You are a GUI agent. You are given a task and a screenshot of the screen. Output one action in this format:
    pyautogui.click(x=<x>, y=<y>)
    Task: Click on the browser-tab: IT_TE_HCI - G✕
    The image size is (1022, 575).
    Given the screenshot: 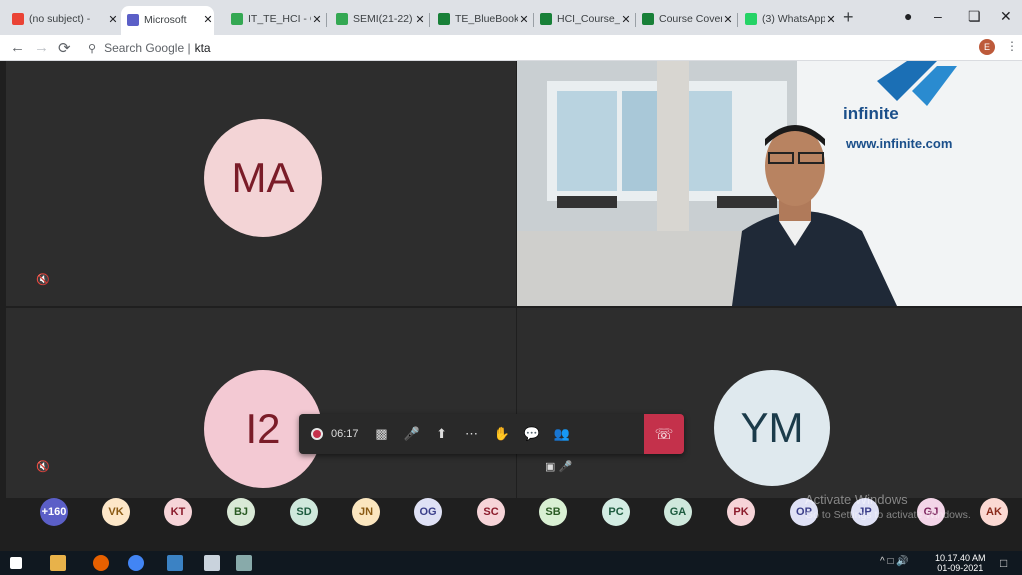 What is the action you would take?
    pyautogui.click(x=274, y=19)
    